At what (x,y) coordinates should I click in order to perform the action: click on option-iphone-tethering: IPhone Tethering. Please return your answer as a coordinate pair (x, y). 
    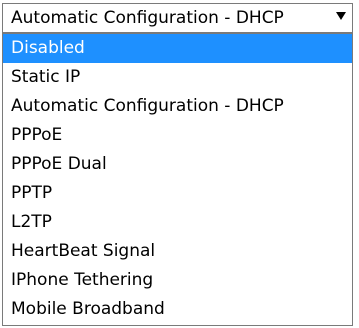
    Looking at the image, I should click on (177, 280).